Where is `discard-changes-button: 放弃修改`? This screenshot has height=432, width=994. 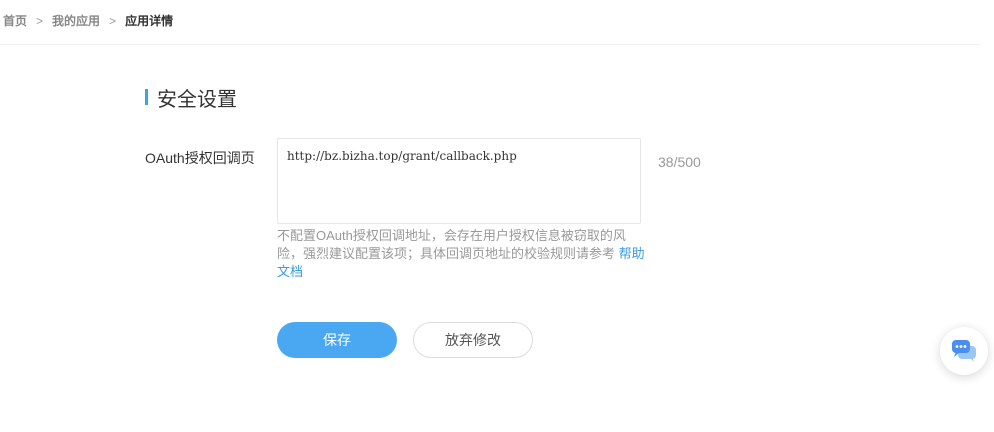
discard-changes-button: 放弃修改 is located at coordinates (473, 340).